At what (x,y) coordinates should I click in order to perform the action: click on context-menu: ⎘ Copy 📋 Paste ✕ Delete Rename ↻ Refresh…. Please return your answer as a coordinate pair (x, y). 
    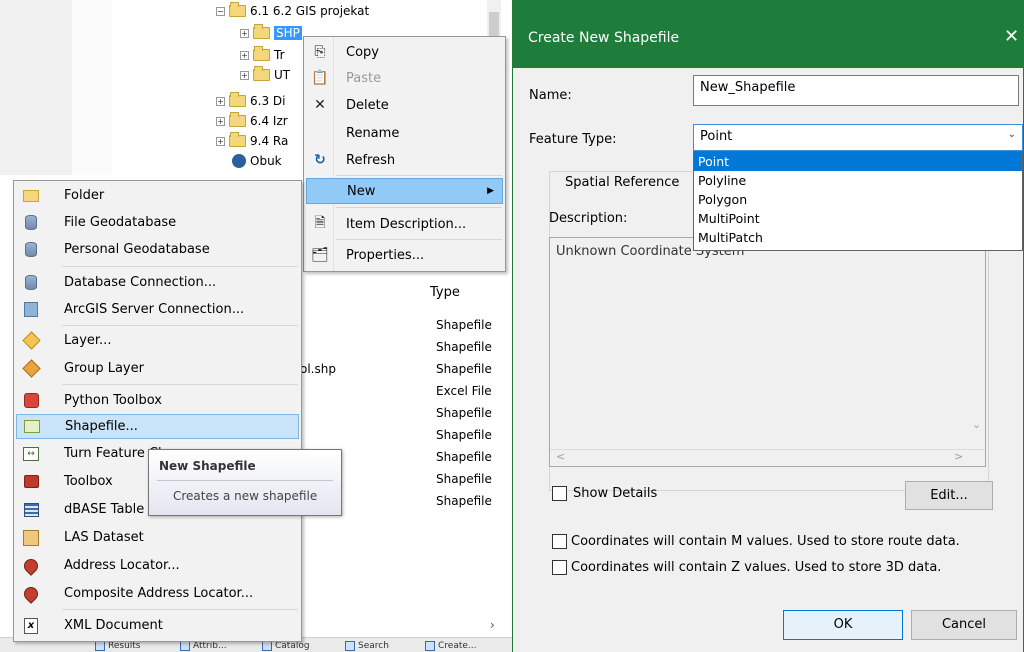
    Looking at the image, I should click on (404, 154).